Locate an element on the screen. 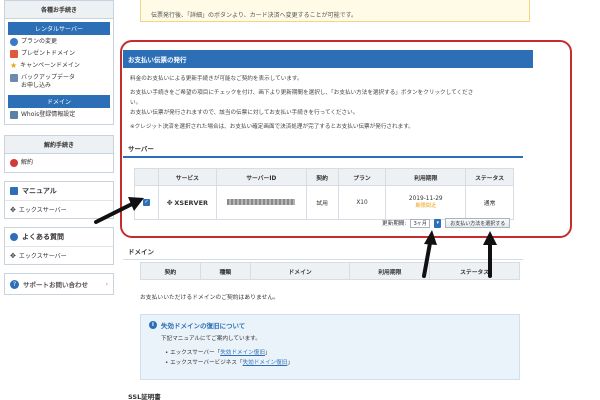 The image size is (600, 400). sidebar-item-label: プレゼントドメイン is located at coordinates (48, 53).